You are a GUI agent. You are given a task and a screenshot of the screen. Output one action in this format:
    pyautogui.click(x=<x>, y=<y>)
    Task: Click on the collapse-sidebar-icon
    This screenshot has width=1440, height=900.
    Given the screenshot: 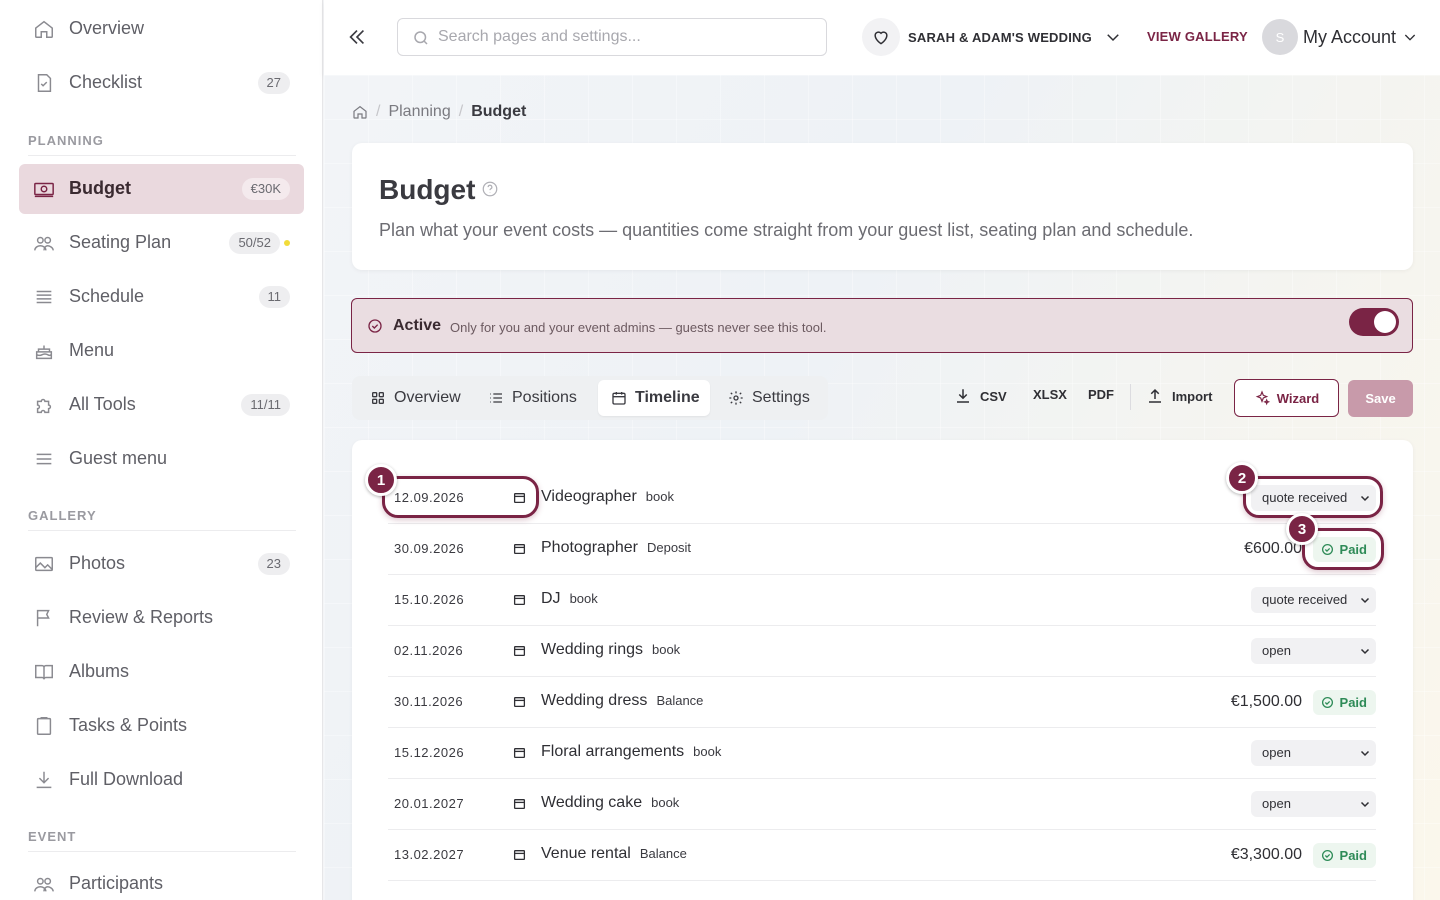 What is the action you would take?
    pyautogui.click(x=357, y=37)
    